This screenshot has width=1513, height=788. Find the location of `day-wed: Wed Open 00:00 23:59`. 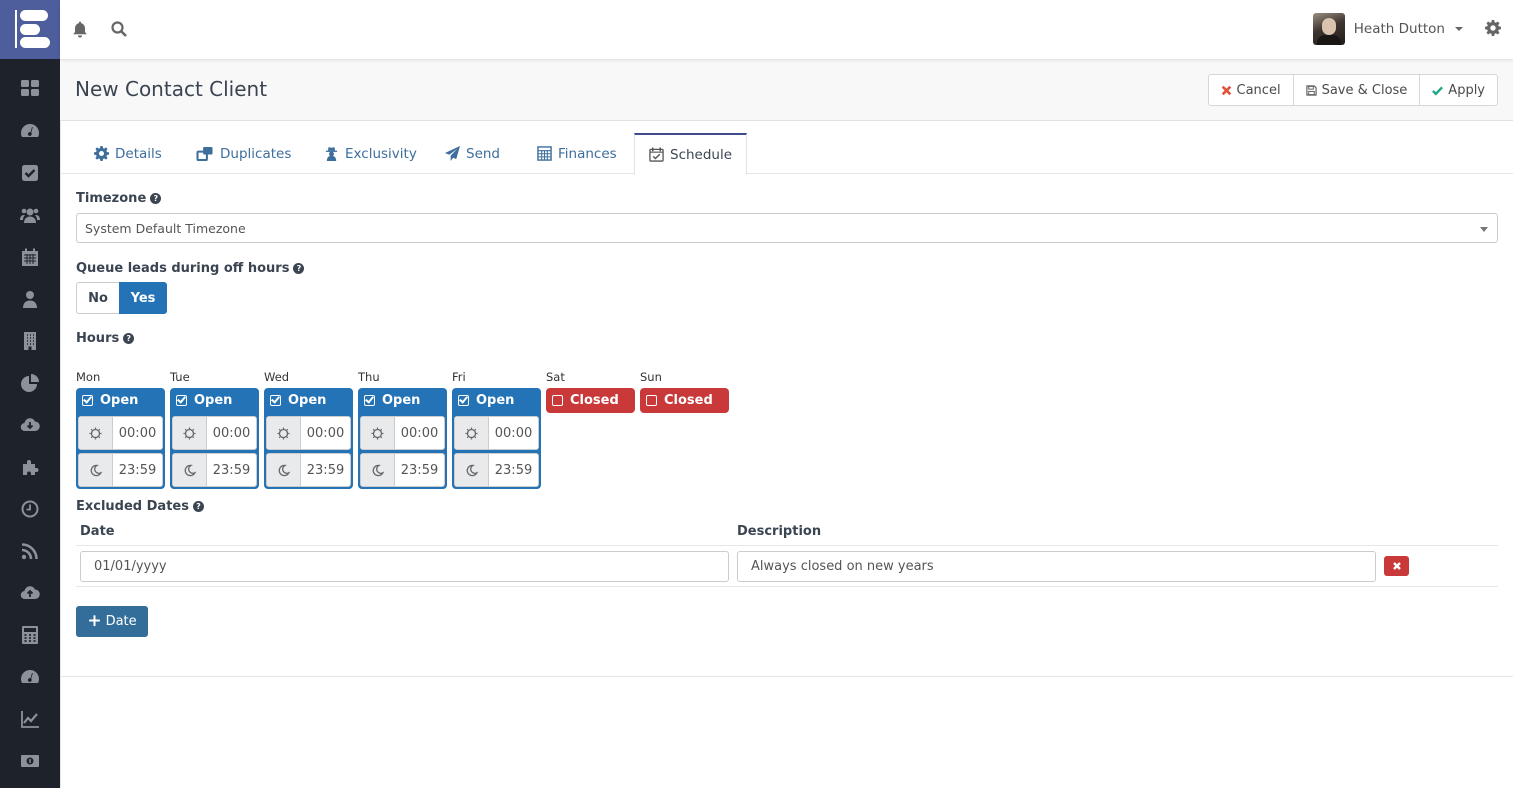

day-wed: Wed Open 00:00 23:59 is located at coordinates (308, 429).